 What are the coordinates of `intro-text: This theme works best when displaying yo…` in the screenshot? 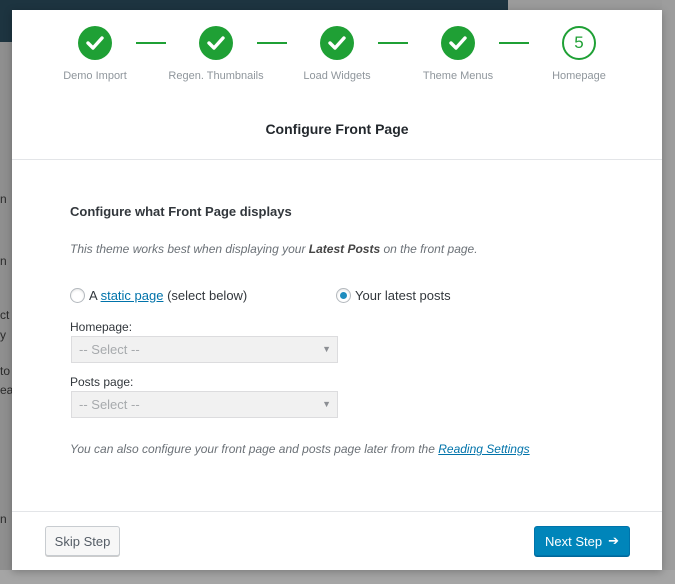 It's located at (189, 249).